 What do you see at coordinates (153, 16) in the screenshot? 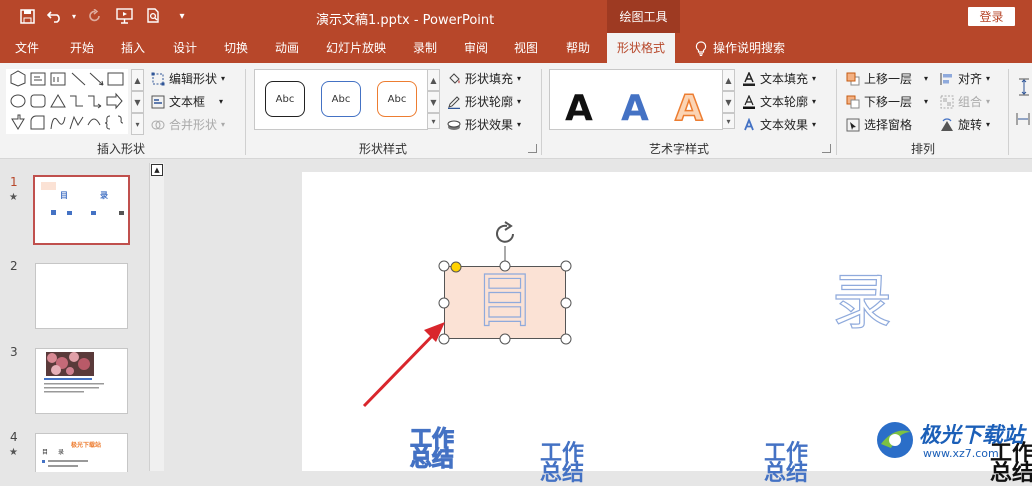
I see `print-preview-icon` at bounding box center [153, 16].